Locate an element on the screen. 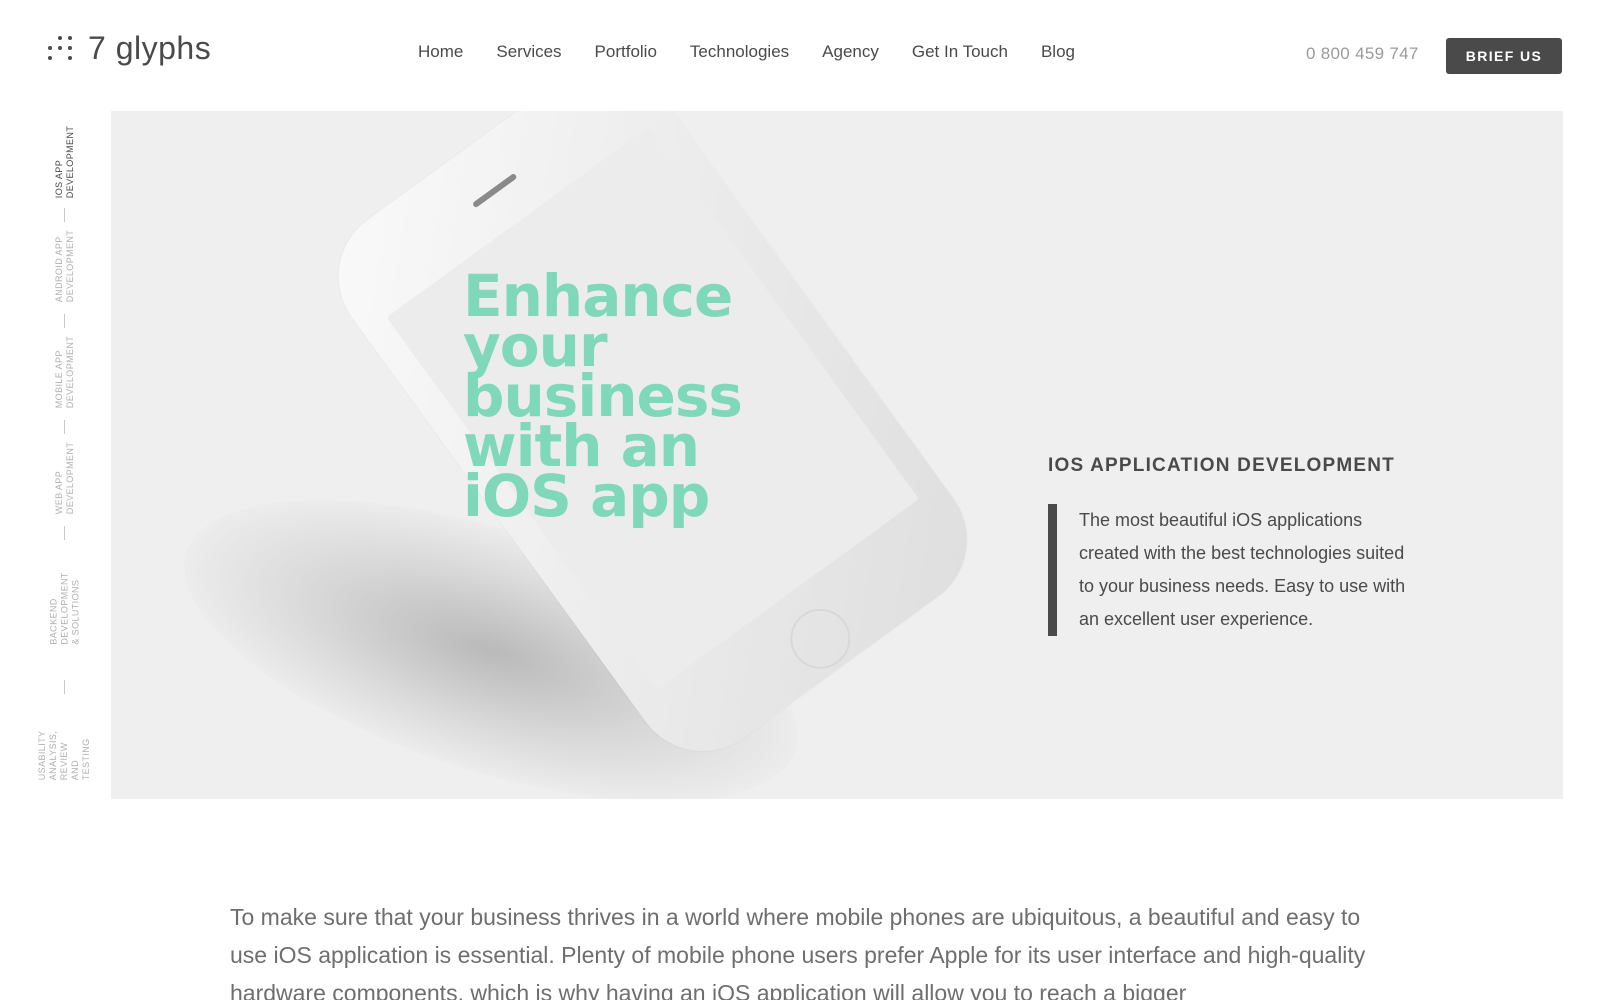 The image size is (1600, 1000). logo-dots-icon is located at coordinates (61, 48).